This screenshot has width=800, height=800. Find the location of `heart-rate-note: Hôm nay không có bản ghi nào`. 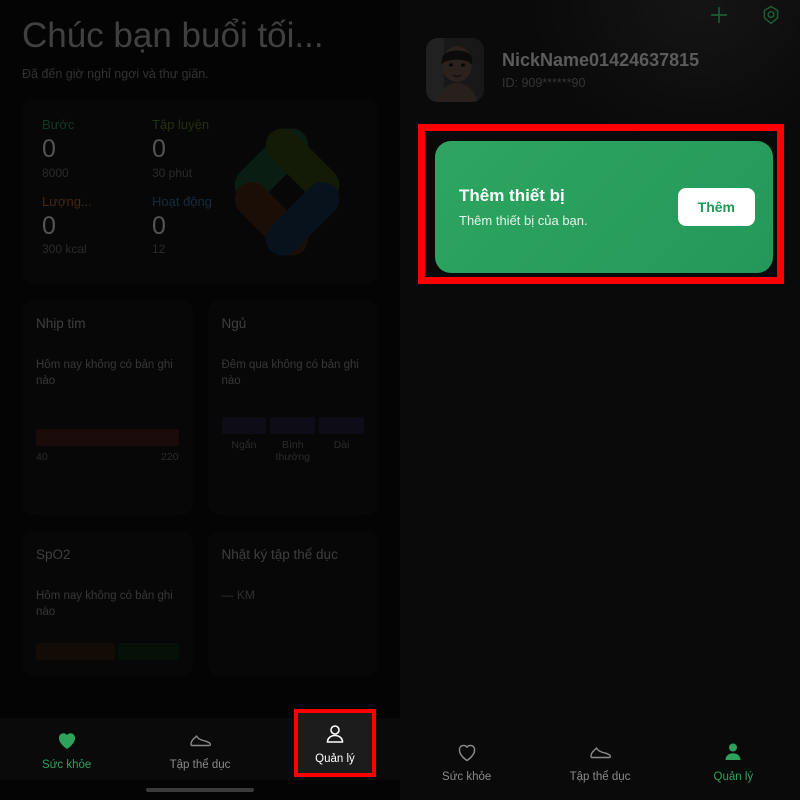

heart-rate-note: Hôm nay không có bản ghi nào is located at coordinates (104, 373).